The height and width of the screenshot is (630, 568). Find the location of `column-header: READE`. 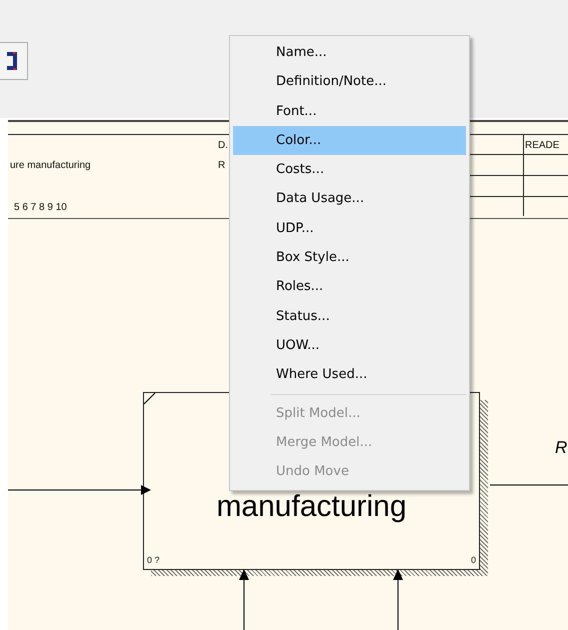

column-header: READE is located at coordinates (542, 145).